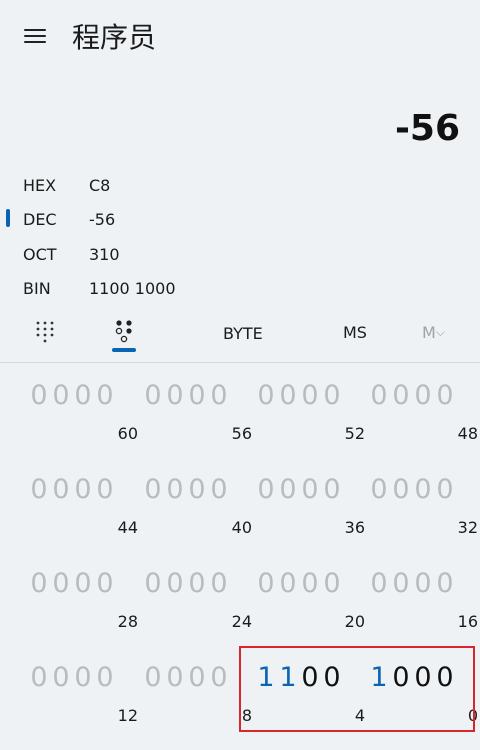 The height and width of the screenshot is (750, 480). Describe the element at coordinates (243, 333) in the screenshot. I see `word-size-button: BYTE` at that location.